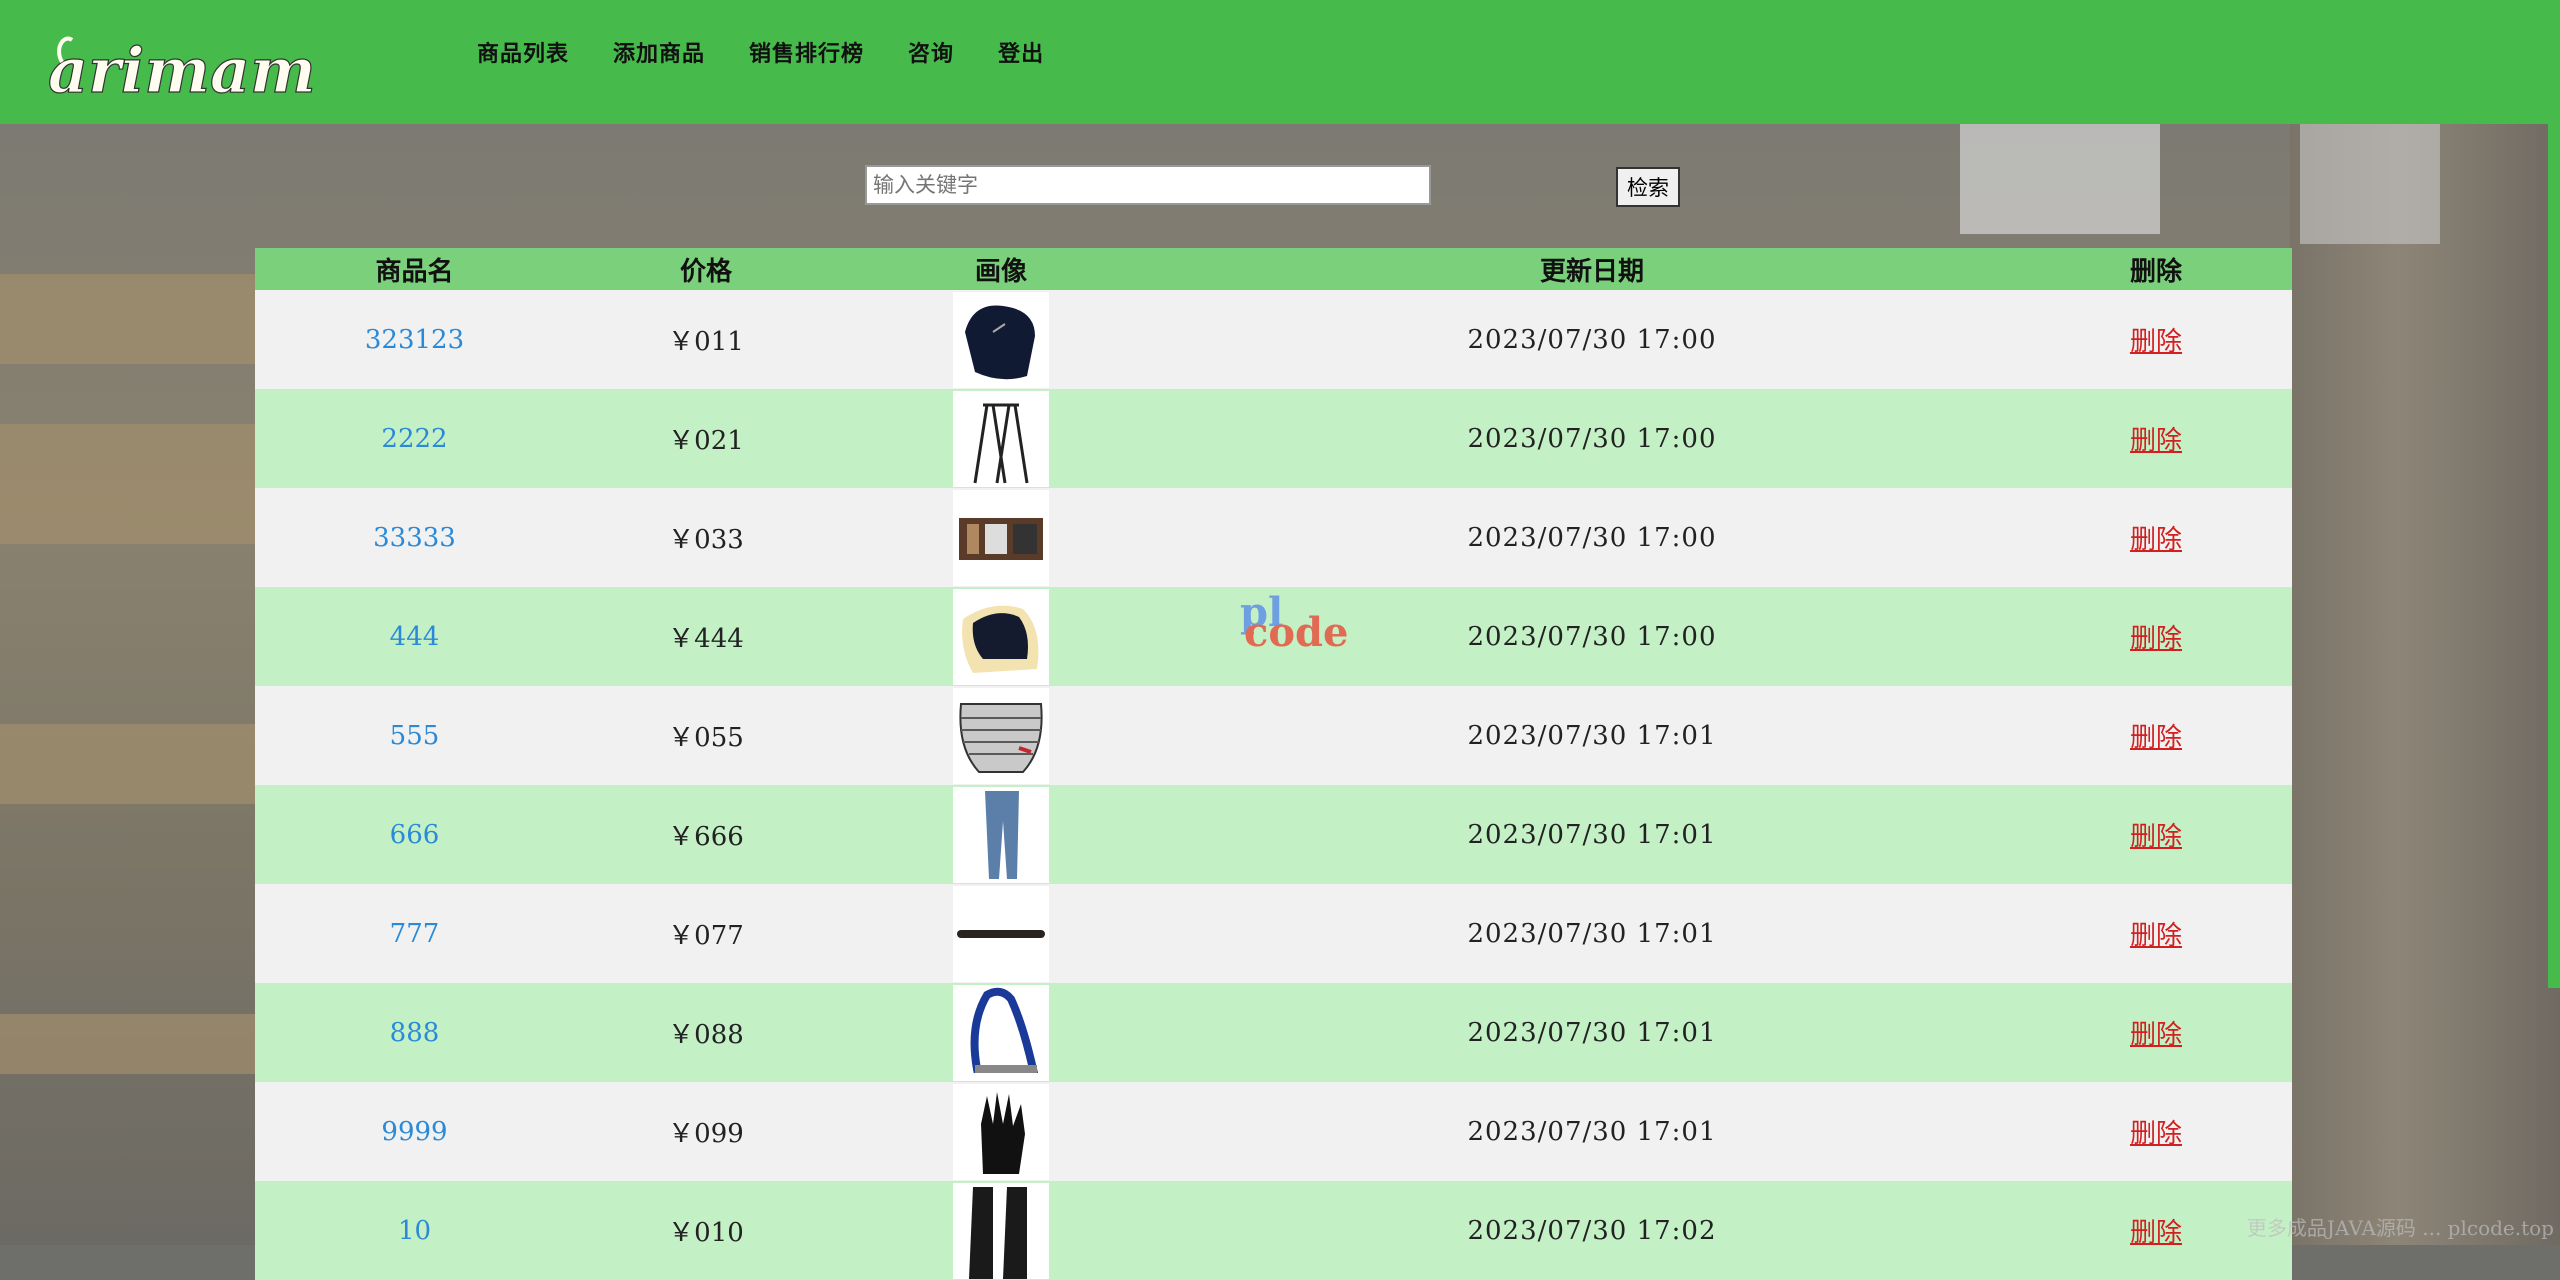 The image size is (2560, 1280). I want to click on product-name-link: 2222, so click(414, 439).